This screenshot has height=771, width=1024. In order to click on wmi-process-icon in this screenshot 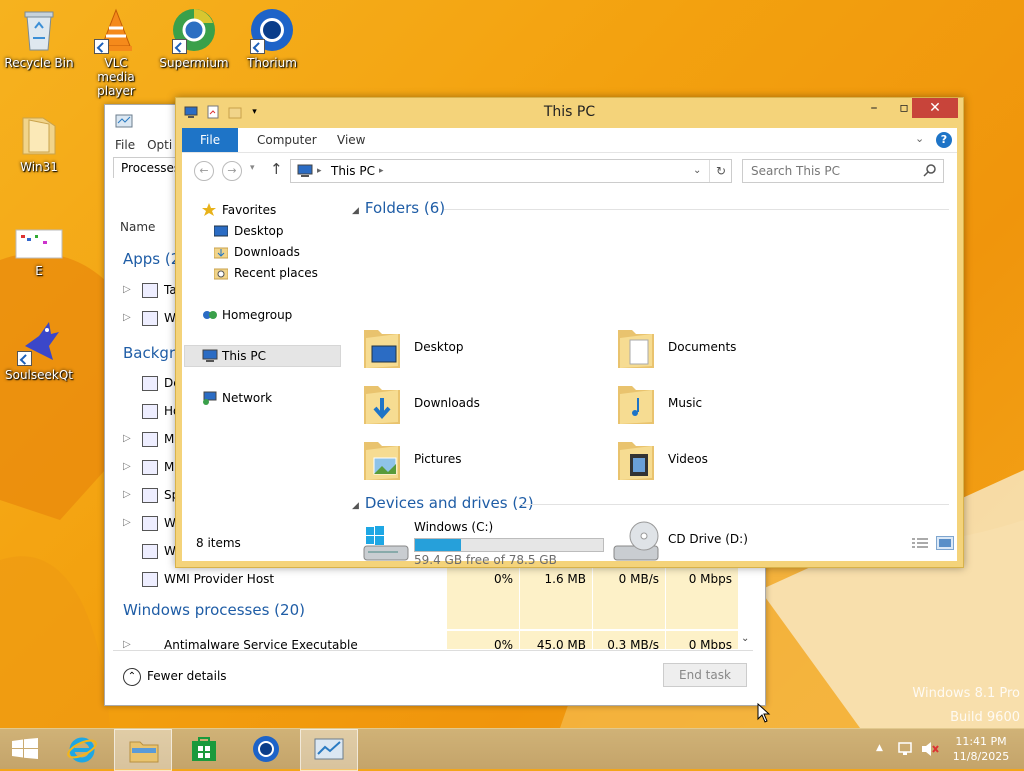, I will do `click(150, 579)`.